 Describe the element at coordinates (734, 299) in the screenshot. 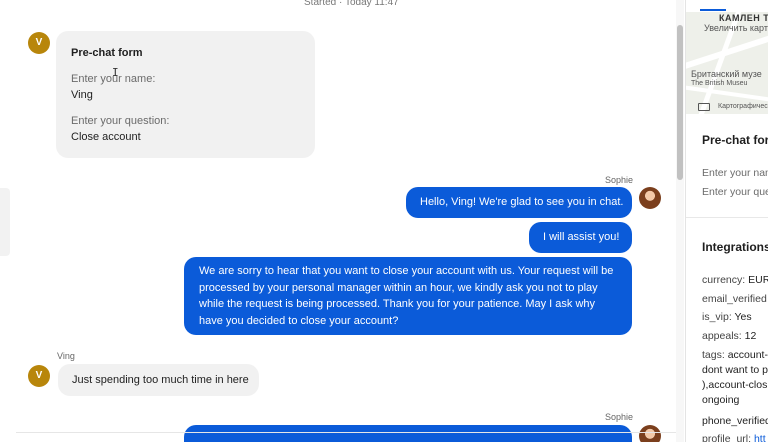

I see `integration-row: email_verified` at that location.